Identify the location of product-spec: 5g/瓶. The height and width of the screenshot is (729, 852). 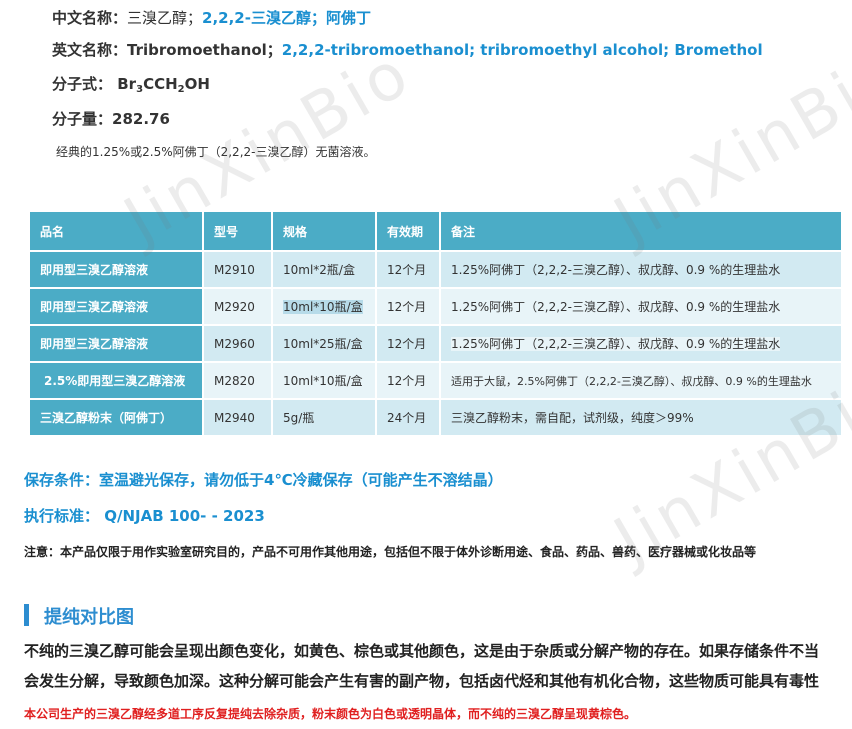
(324, 417).